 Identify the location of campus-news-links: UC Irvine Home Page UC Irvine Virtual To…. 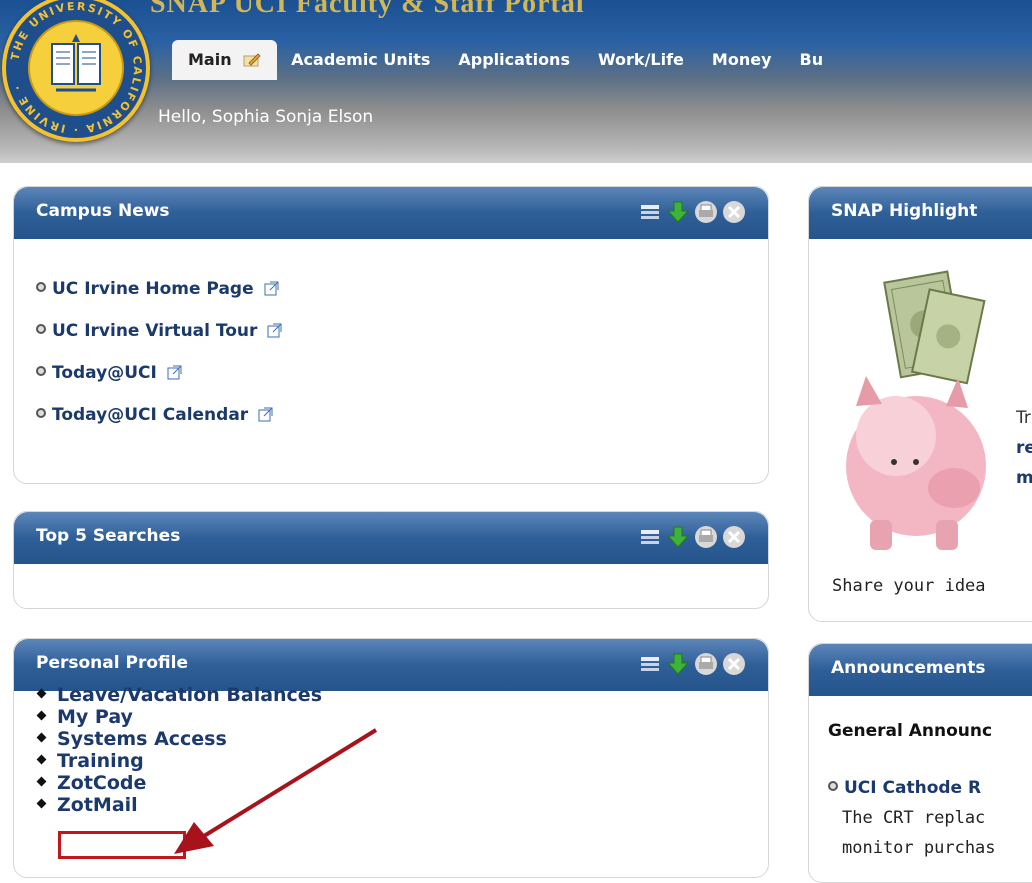
(159, 363).